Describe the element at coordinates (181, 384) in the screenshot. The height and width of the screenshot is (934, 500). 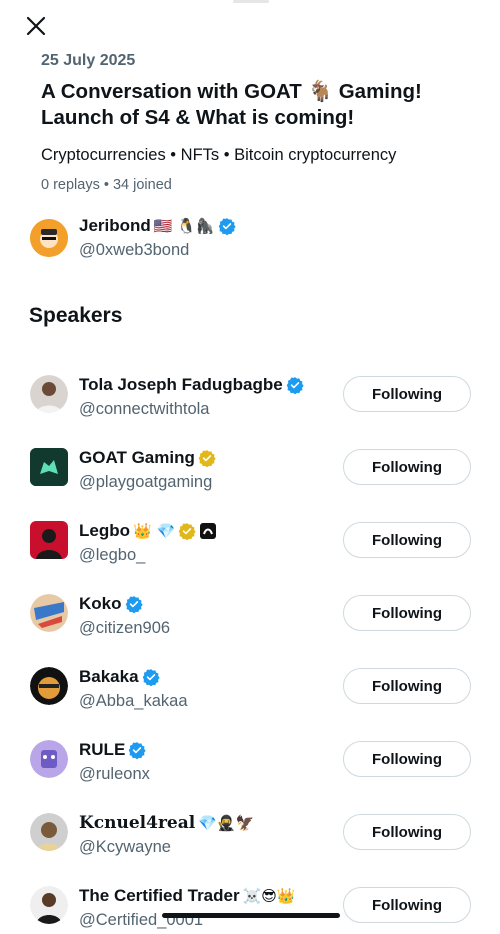
I see `speaker-name: Tola Joseph Fadugbagbe` at that location.